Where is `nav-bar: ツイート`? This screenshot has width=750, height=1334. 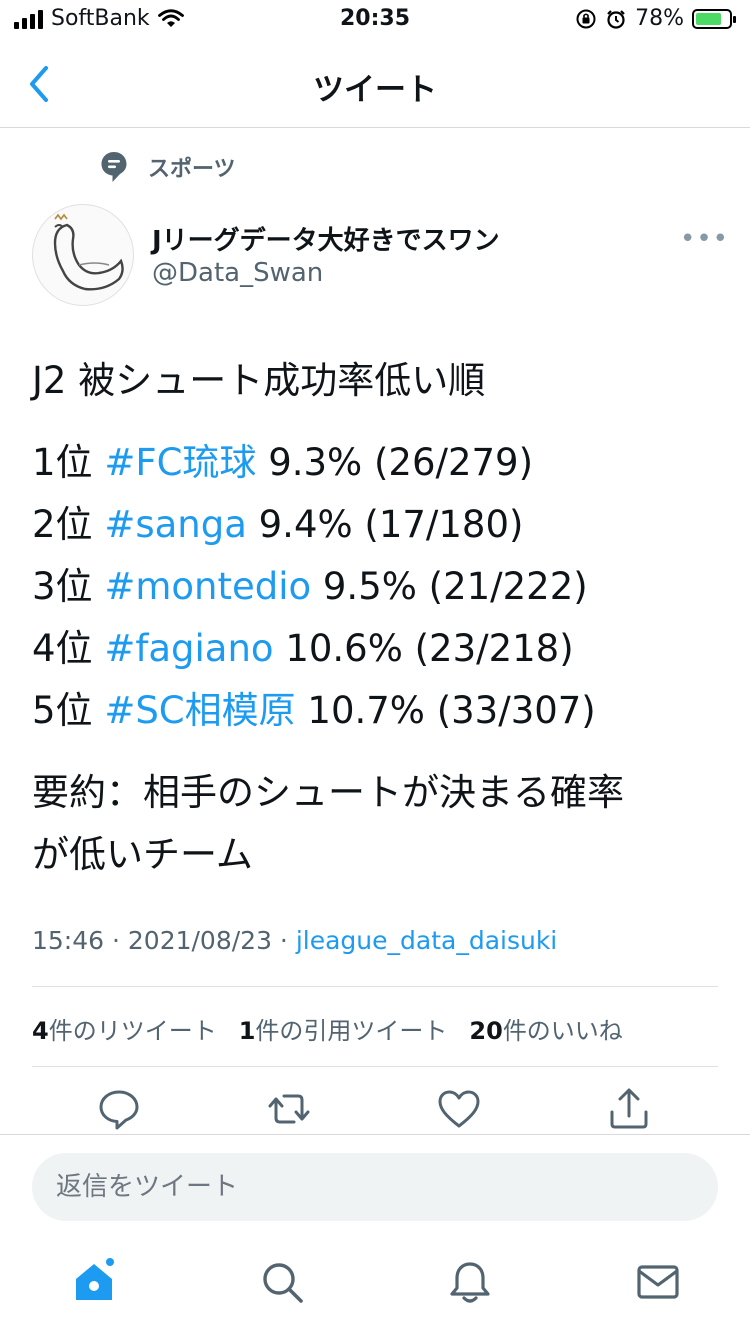 nav-bar: ツイート is located at coordinates (375, 85).